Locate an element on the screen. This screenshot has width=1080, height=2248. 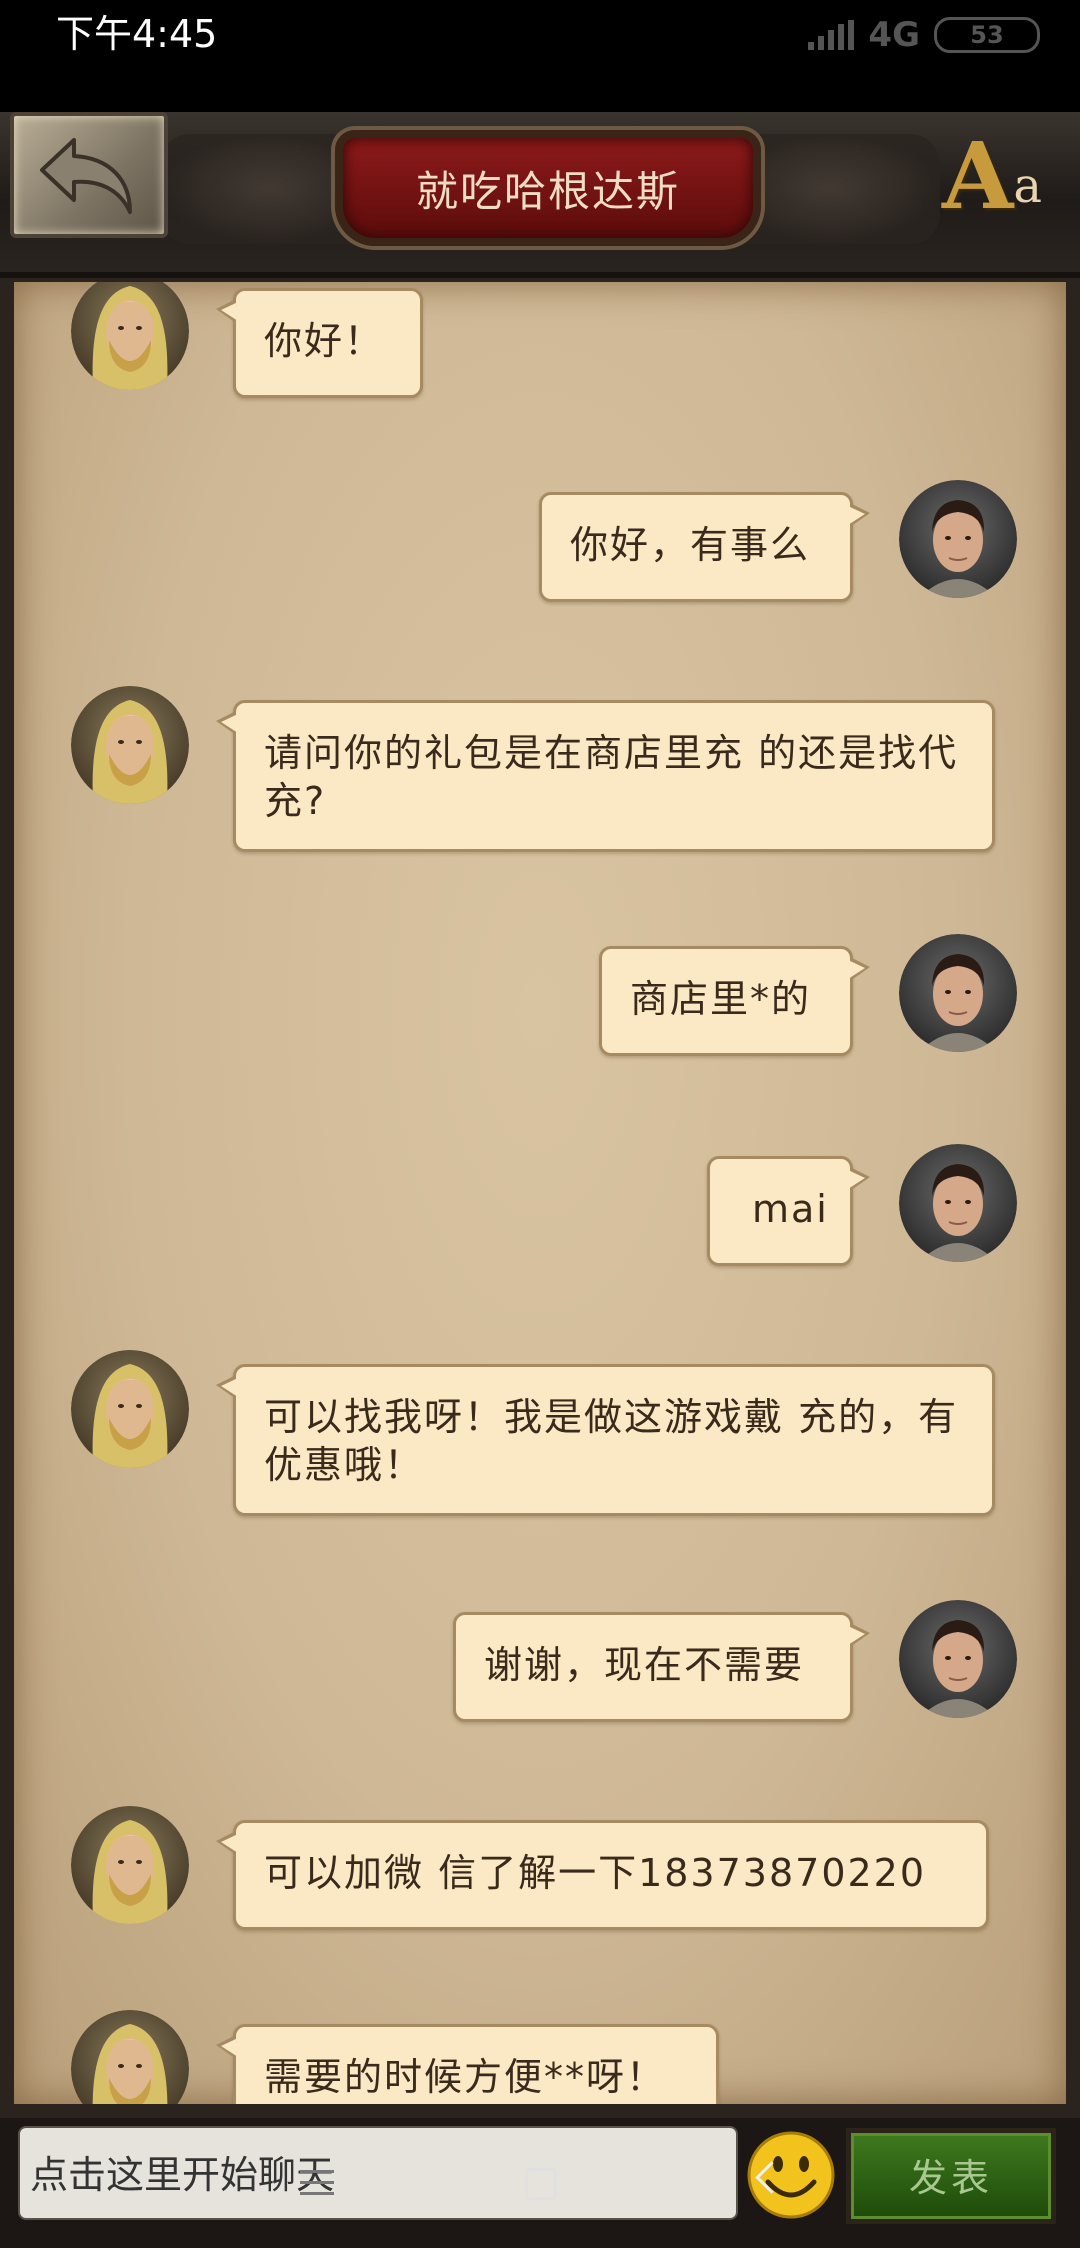
font-size-button: A a is located at coordinates (992, 171).